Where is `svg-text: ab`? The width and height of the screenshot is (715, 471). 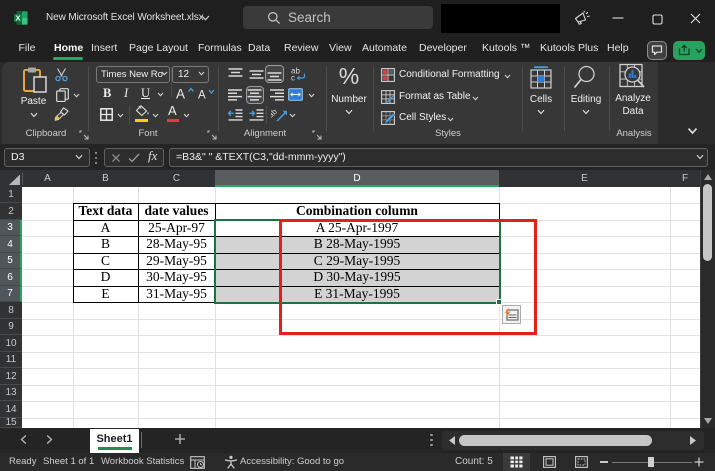 svg-text: ab is located at coordinates (275, 113).